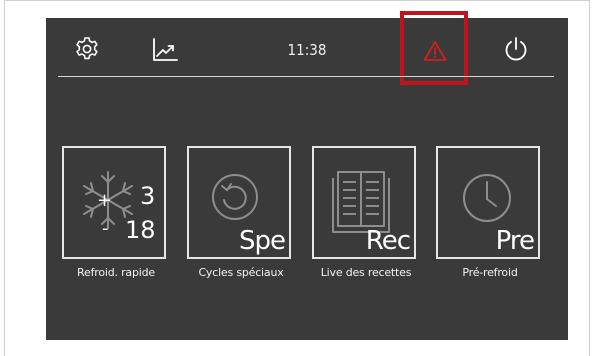 Image resolution: width=596 pixels, height=356 pixels. Describe the element at coordinates (388, 241) in the screenshot. I see `recipes-code: Rec` at that location.